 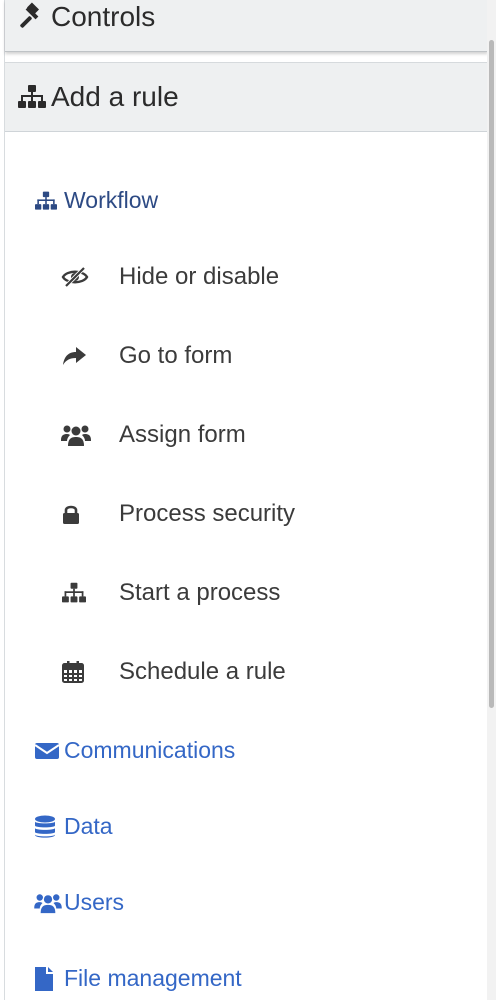 What do you see at coordinates (88, 277) in the screenshot?
I see `eye-slash-icon` at bounding box center [88, 277].